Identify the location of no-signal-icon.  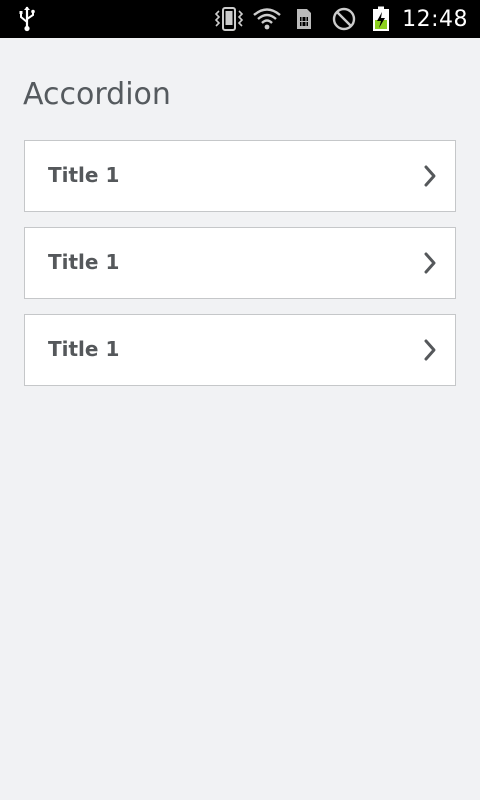
(344, 19).